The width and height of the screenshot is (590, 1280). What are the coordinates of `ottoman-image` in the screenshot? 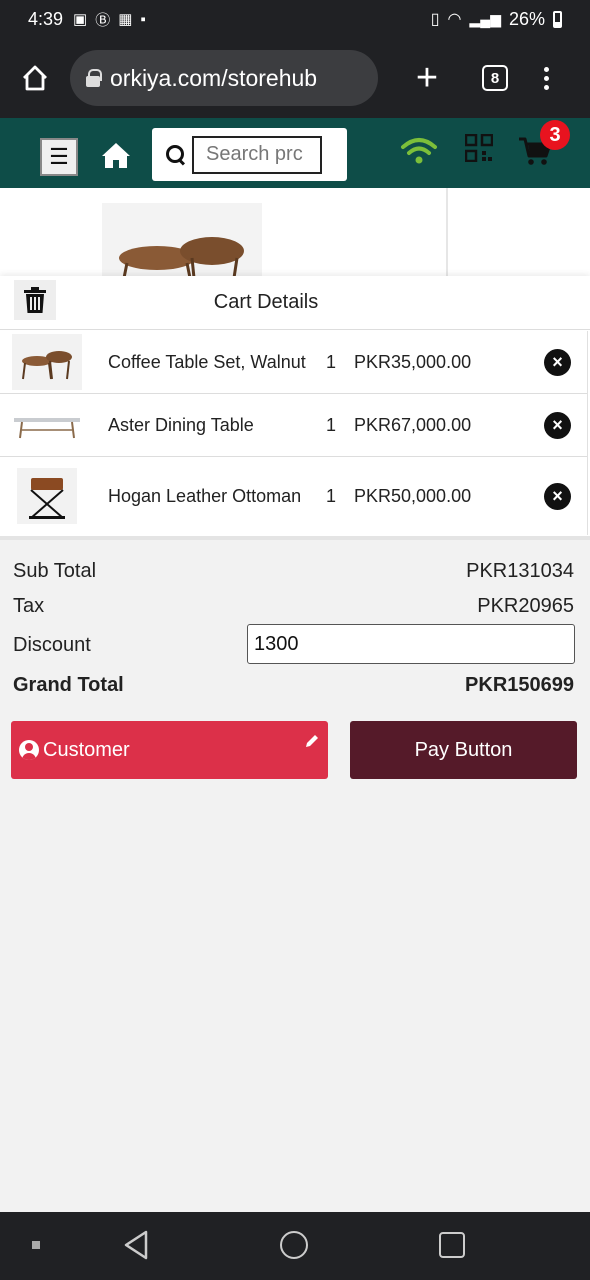 It's located at (47, 498).